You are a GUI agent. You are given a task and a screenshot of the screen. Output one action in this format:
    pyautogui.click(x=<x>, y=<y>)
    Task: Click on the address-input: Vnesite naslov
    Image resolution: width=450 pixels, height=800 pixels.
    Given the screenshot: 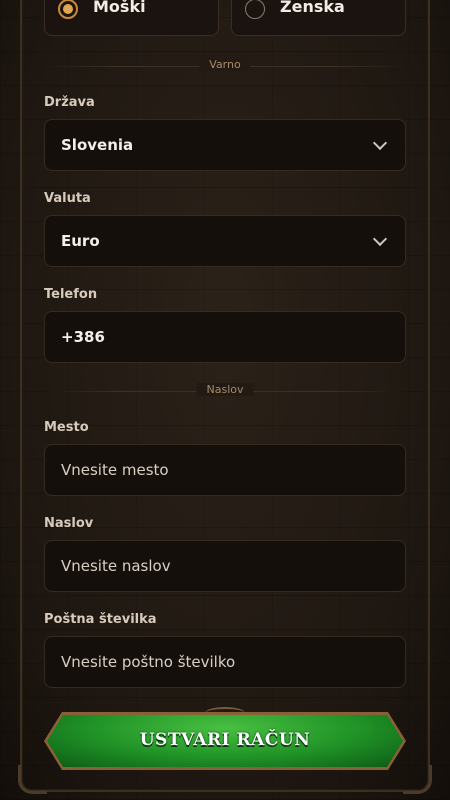 What is the action you would take?
    pyautogui.click(x=225, y=566)
    